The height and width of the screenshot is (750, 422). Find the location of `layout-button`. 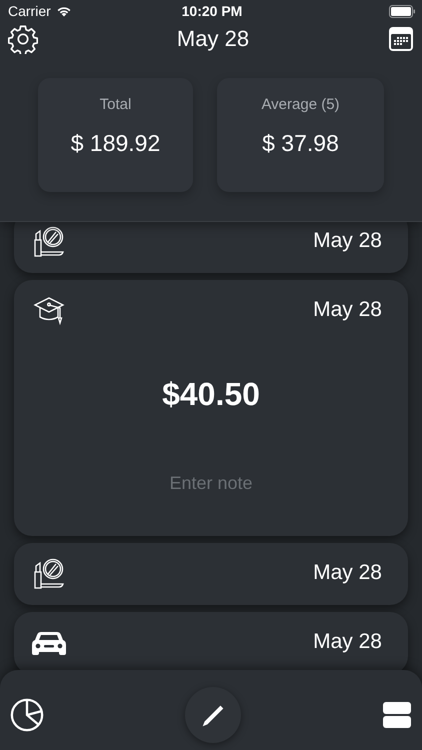

layout-button is located at coordinates (397, 715).